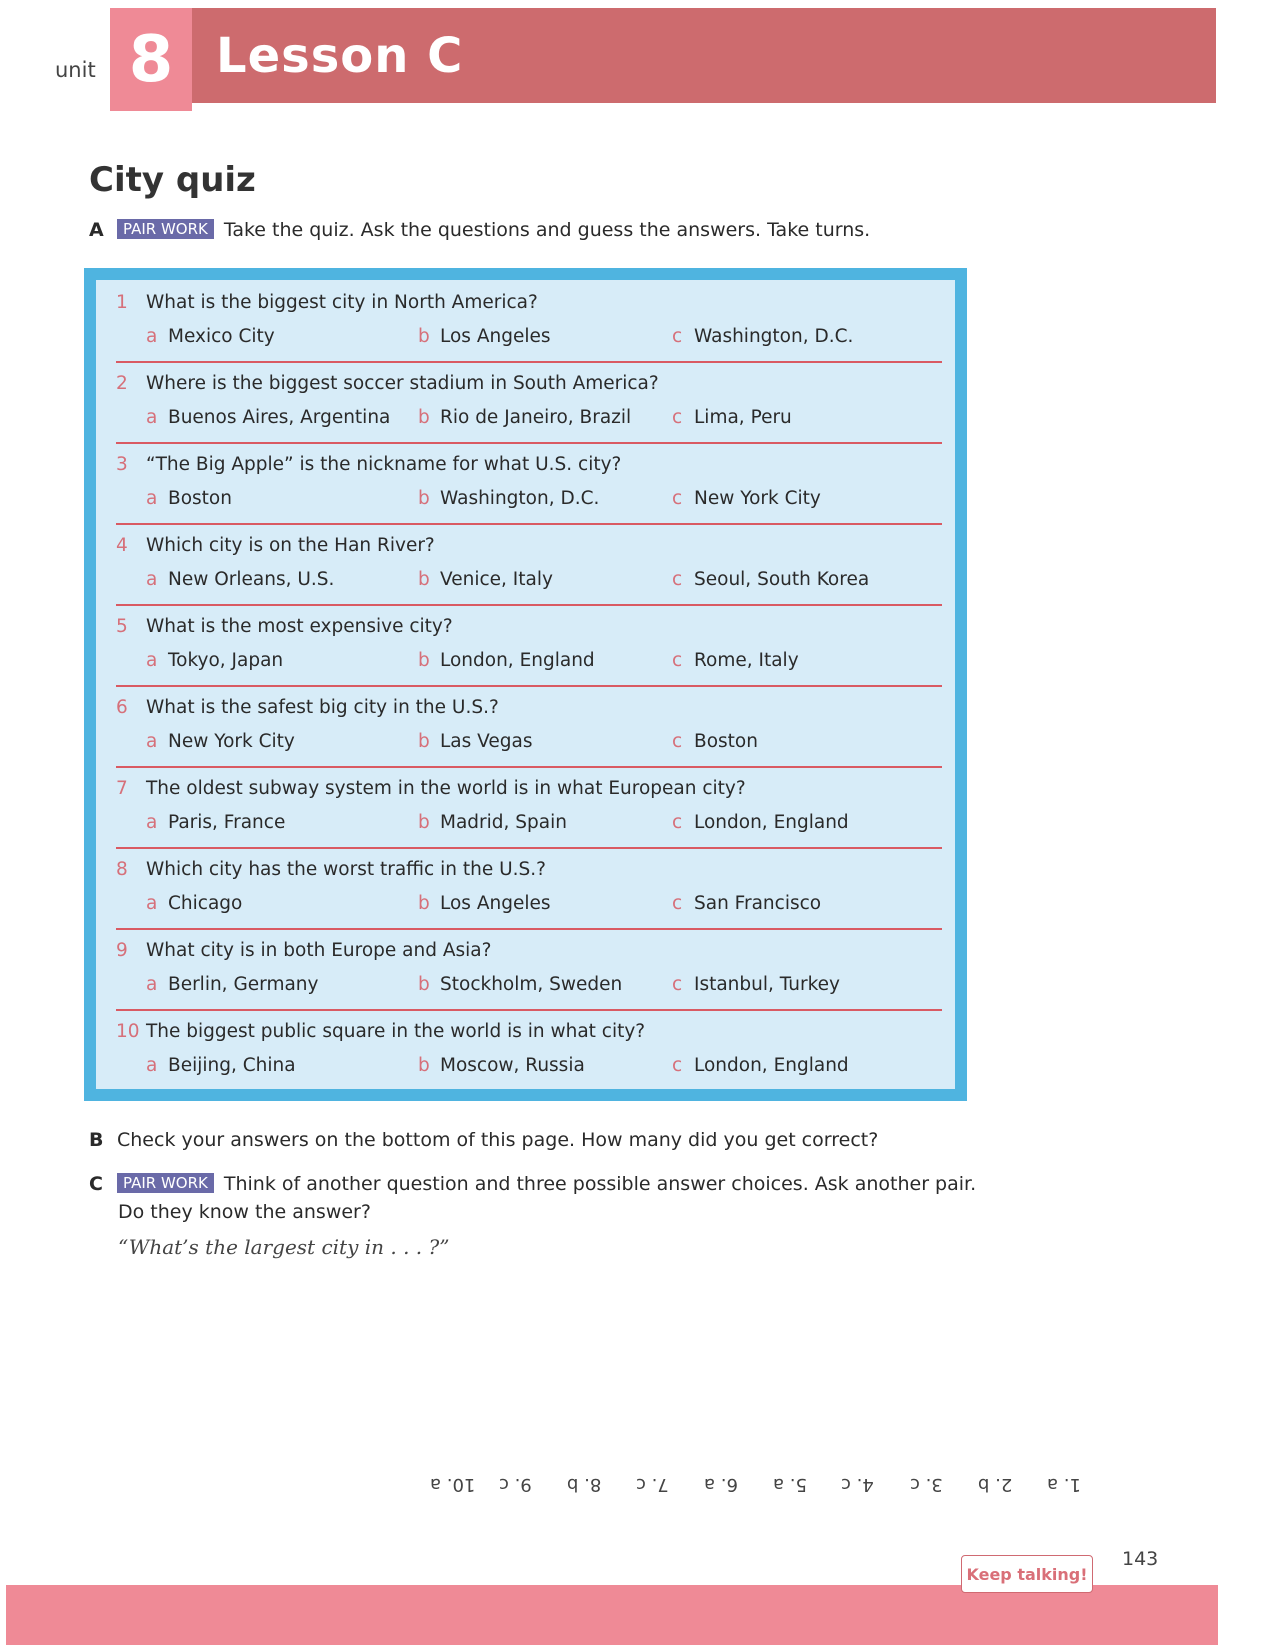 This screenshot has height=1650, width=1275. What do you see at coordinates (1063, 1484) in the screenshot?
I see `answer-key-item: 1. a` at bounding box center [1063, 1484].